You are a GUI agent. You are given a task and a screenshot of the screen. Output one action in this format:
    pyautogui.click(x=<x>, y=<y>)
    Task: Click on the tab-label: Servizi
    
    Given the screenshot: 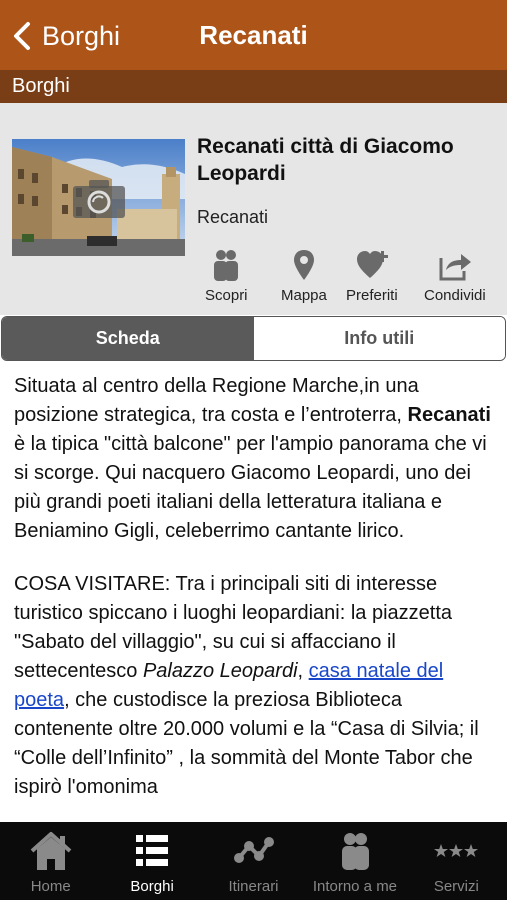 What is the action you would take?
    pyautogui.click(x=456, y=886)
    